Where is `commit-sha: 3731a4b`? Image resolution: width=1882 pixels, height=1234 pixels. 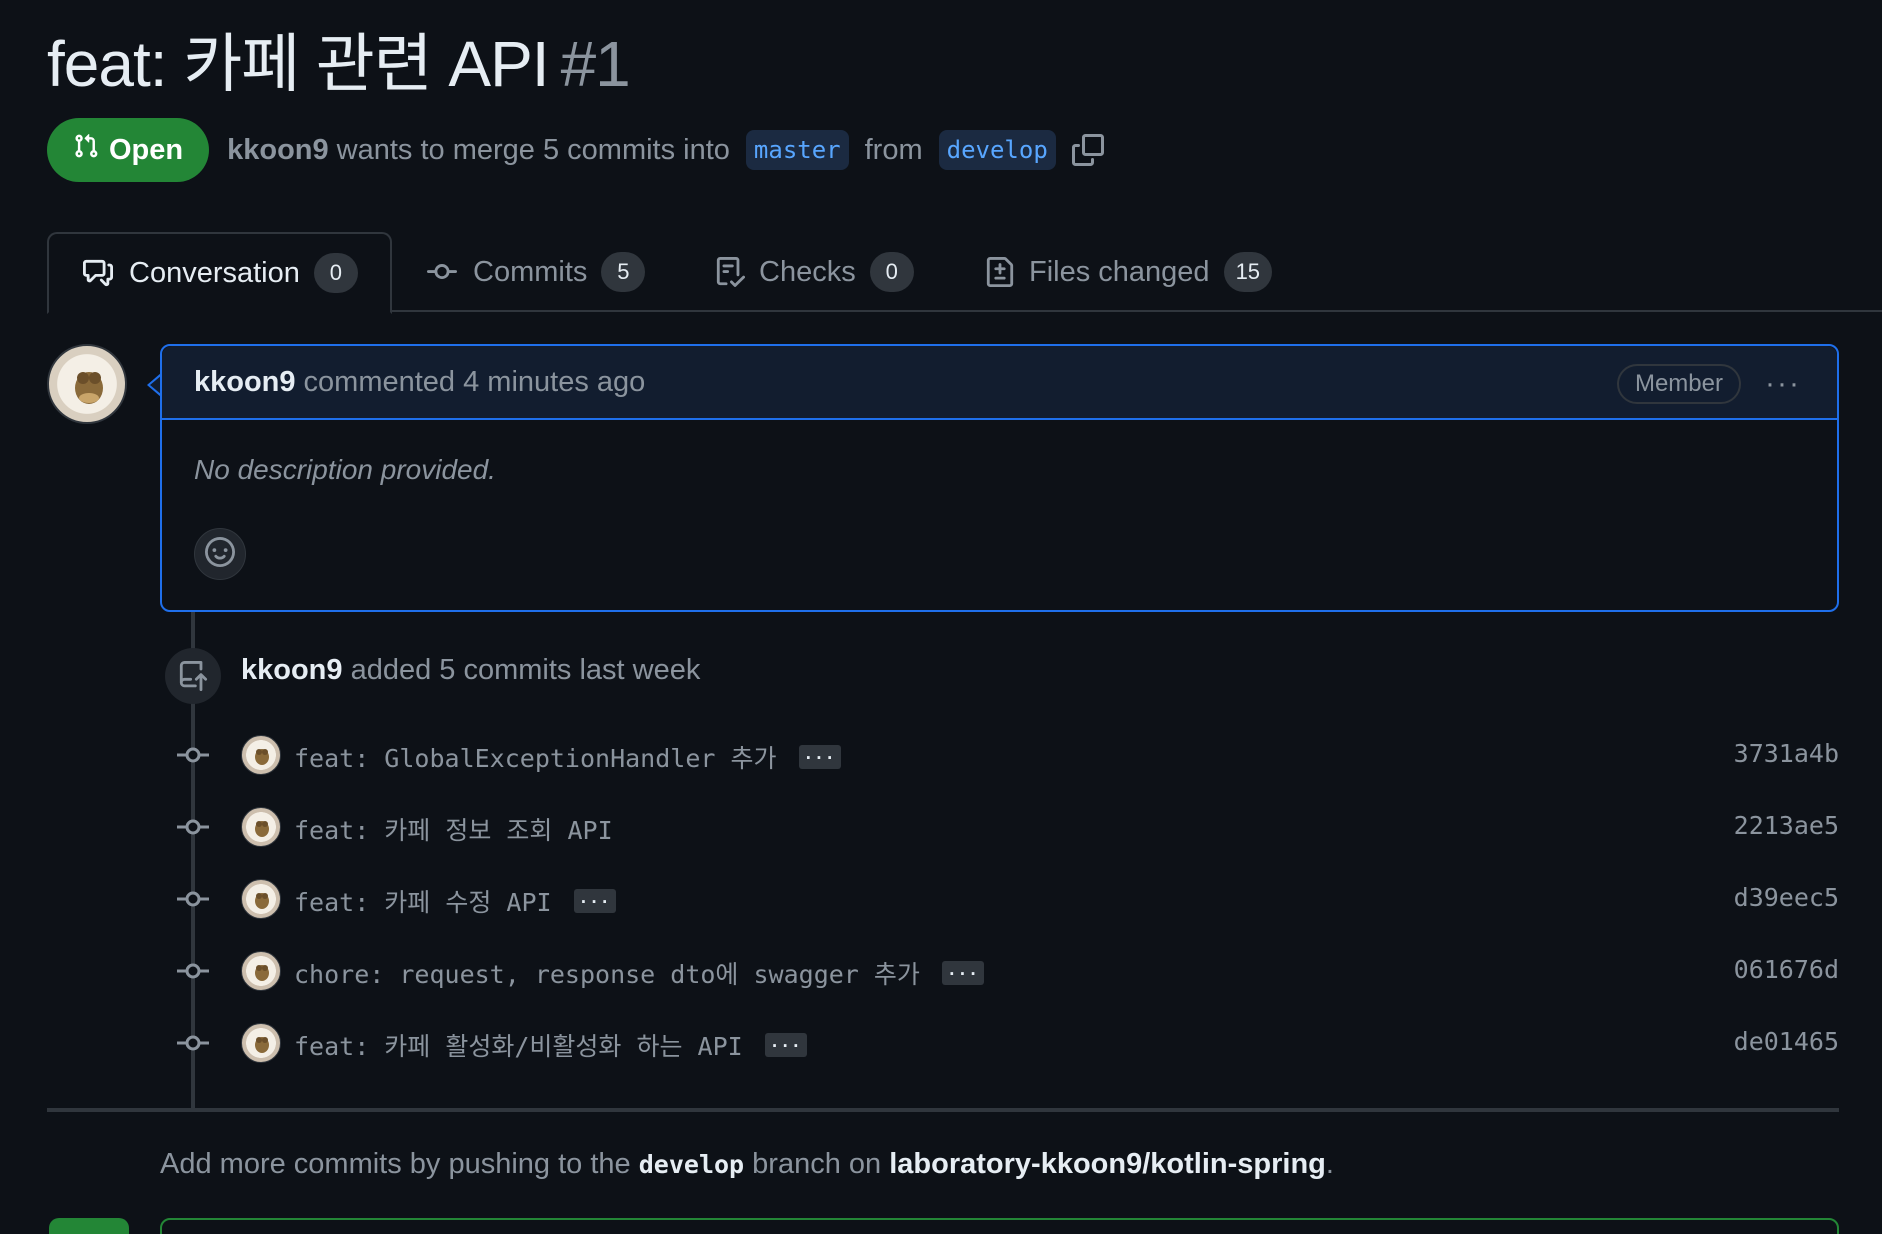
commit-sha: 3731a4b is located at coordinates (1786, 753).